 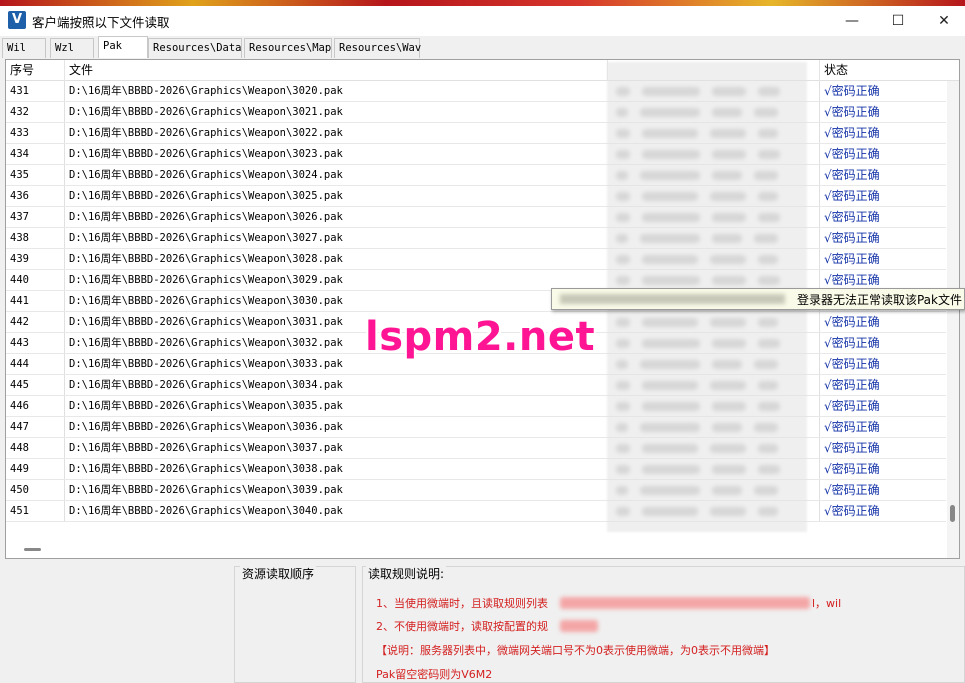 What do you see at coordinates (953, 319) in the screenshot?
I see `vertical-scrollbar` at bounding box center [953, 319].